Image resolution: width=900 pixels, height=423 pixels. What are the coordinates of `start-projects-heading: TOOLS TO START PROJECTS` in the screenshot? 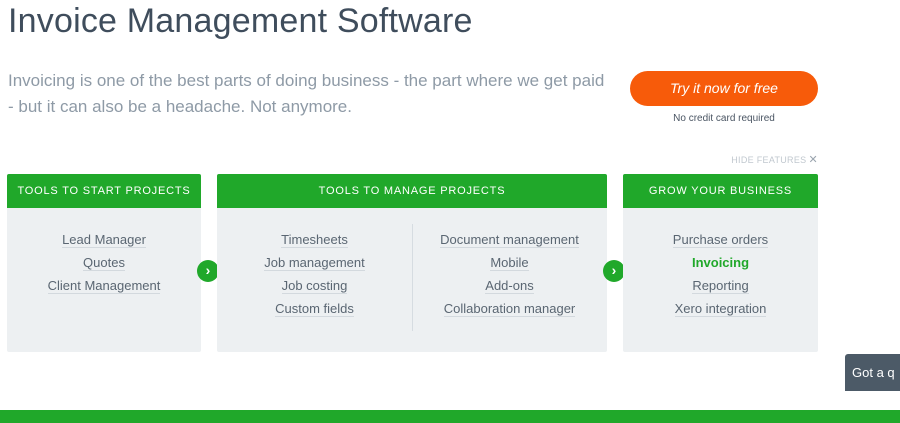 It's located at (104, 191).